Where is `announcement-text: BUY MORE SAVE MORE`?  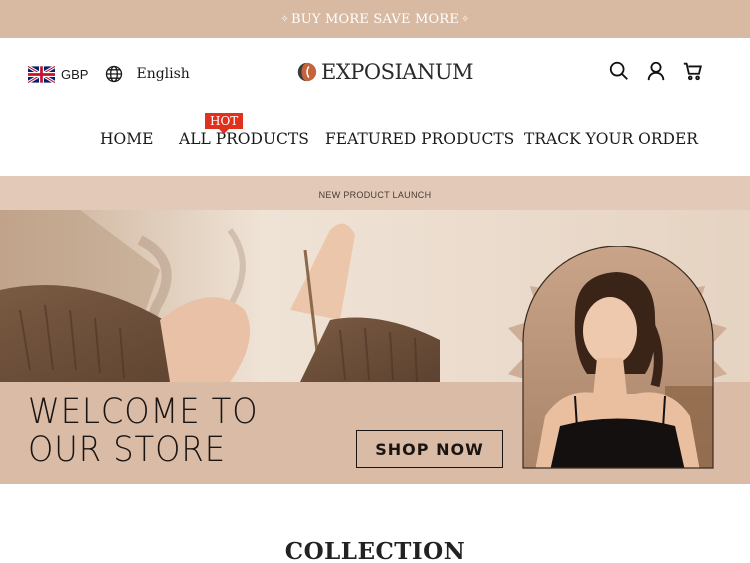 announcement-text: BUY MORE SAVE MORE is located at coordinates (375, 19).